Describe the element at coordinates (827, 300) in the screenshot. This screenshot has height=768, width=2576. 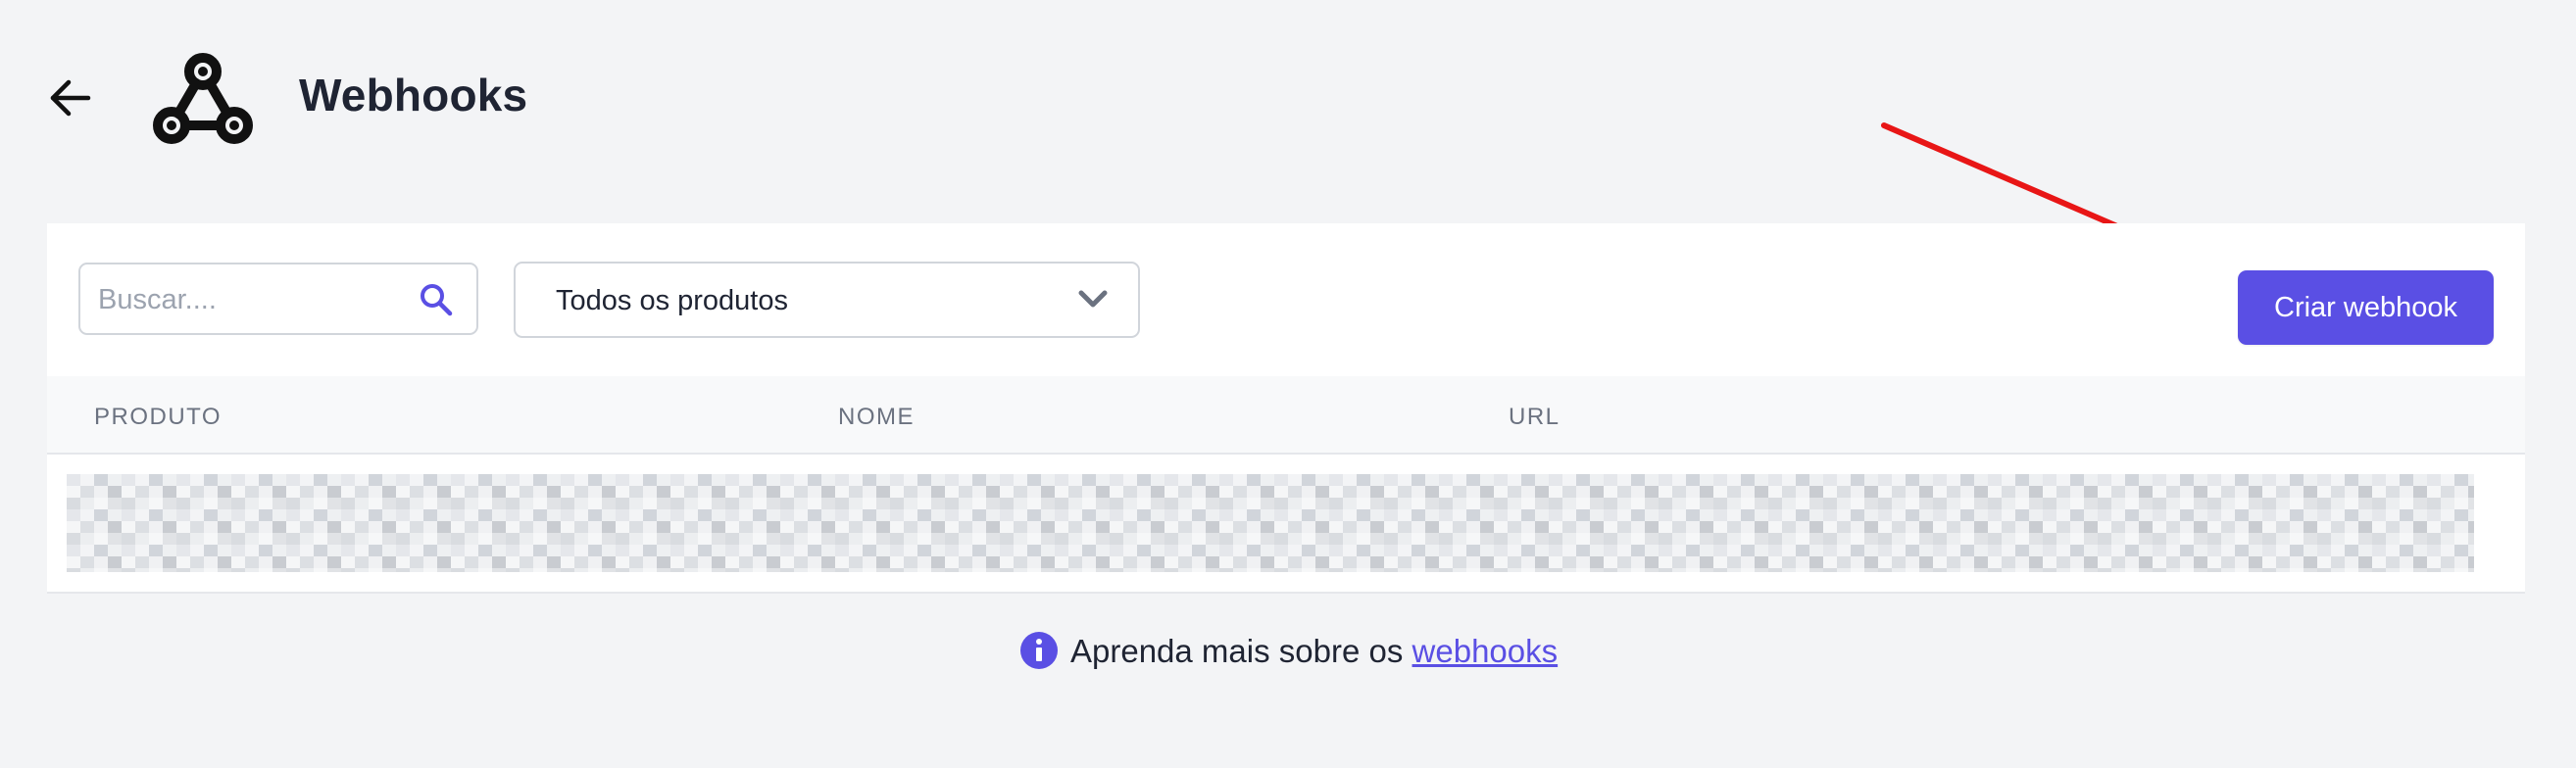
I see `product-filter-select: Todos os produtos` at that location.